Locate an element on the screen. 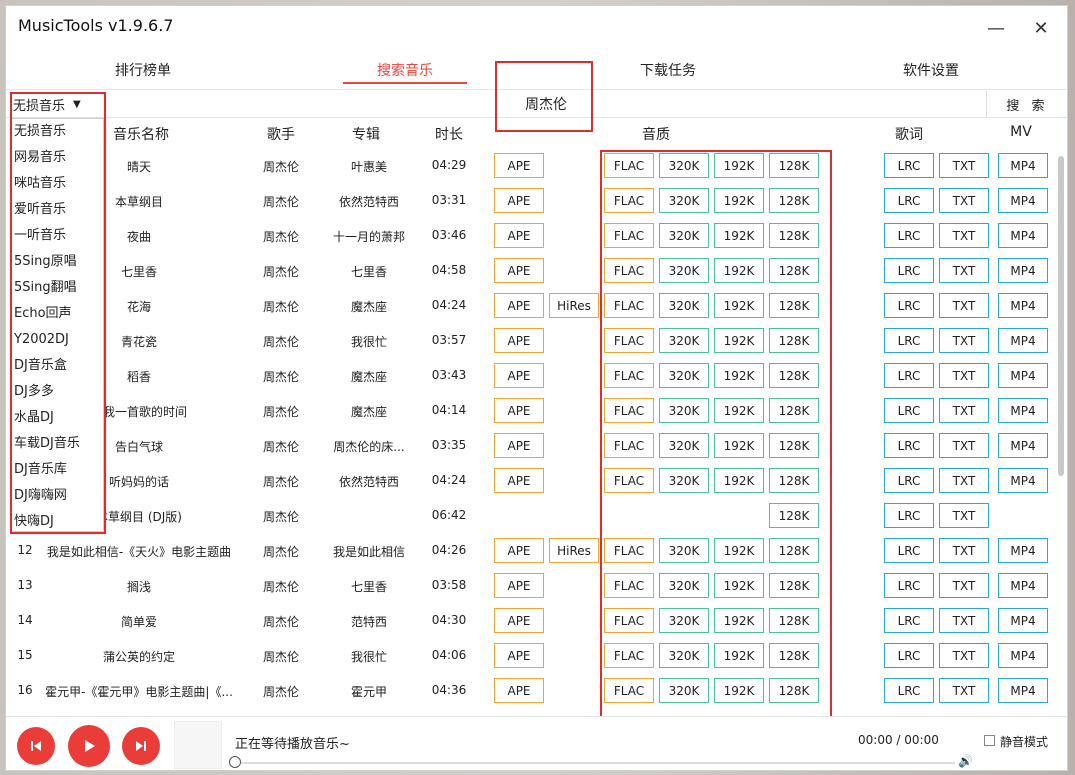  search-button: 搜 索 is located at coordinates (1026, 104).